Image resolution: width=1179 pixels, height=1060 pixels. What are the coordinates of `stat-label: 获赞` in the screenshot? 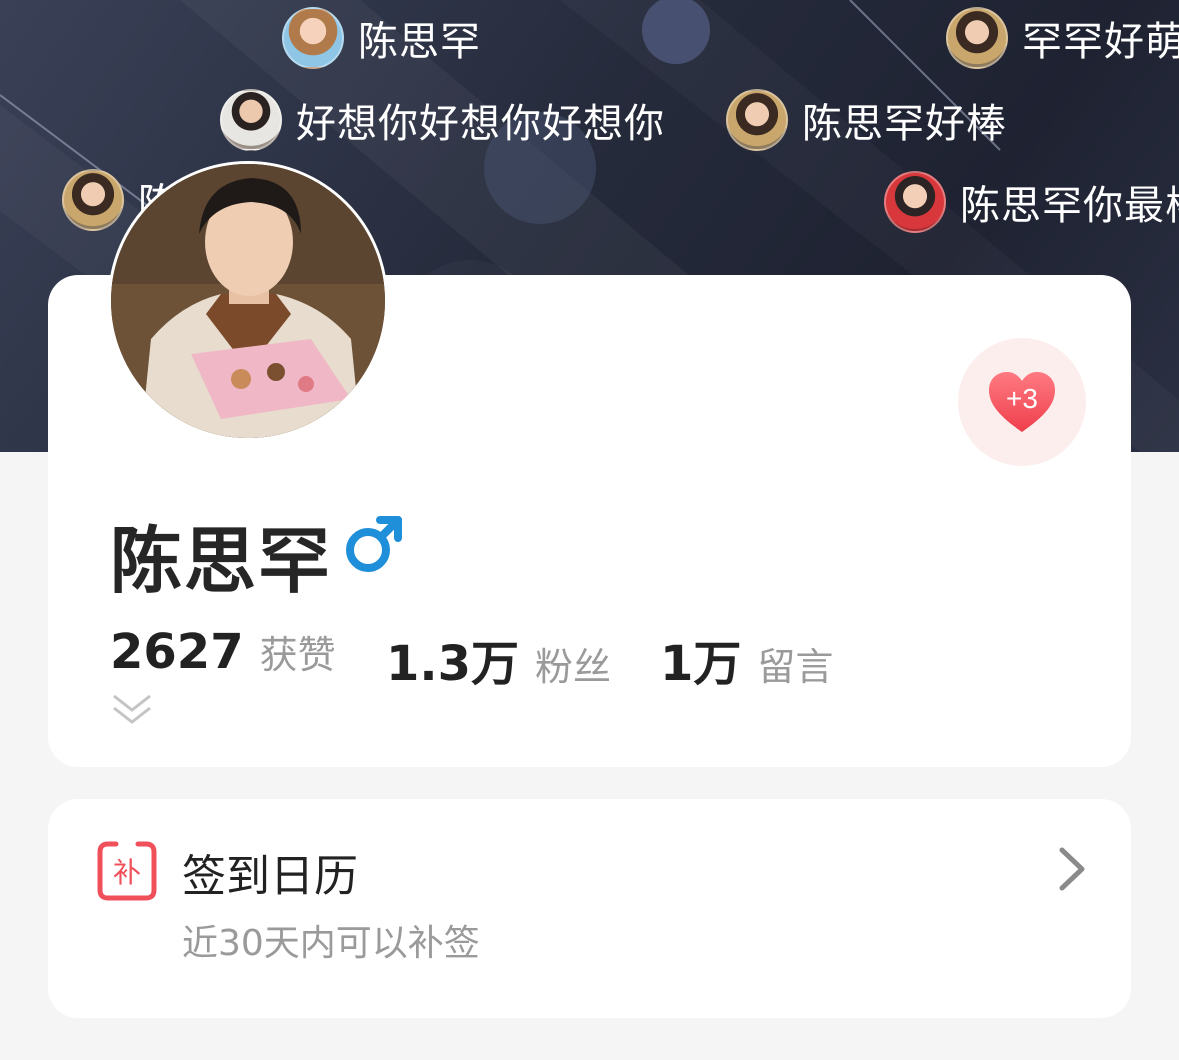 It's located at (297, 655).